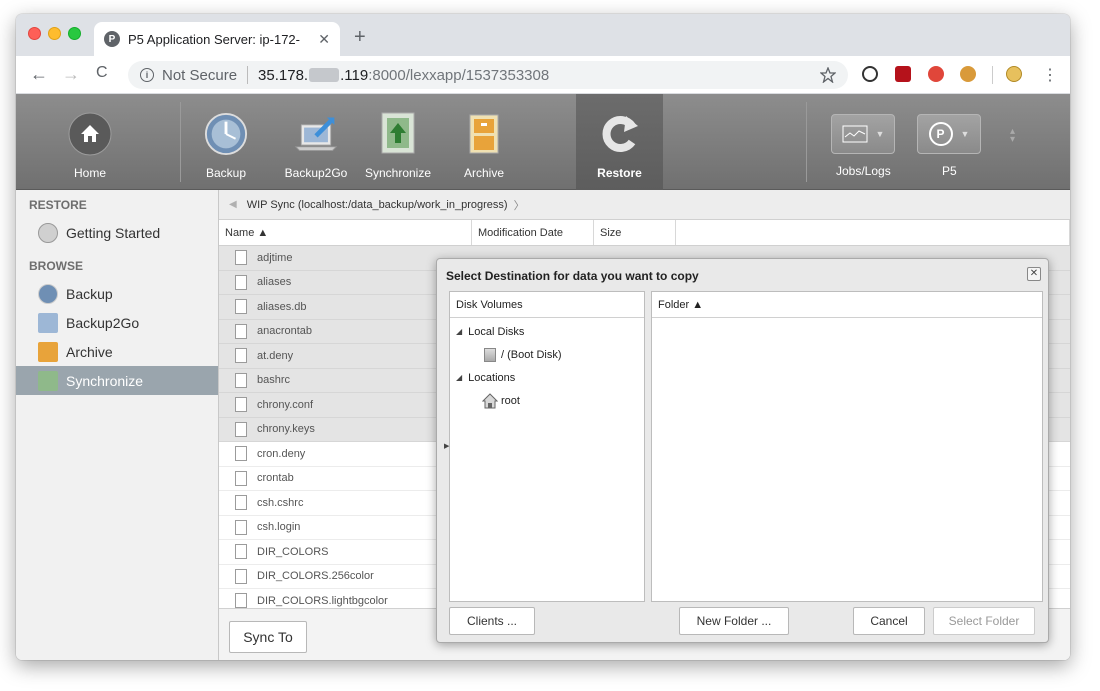 The image size is (1100, 691). Describe the element at coordinates (117, 380) in the screenshot. I see `sidebar-item-synchronize: Synchronize` at that location.